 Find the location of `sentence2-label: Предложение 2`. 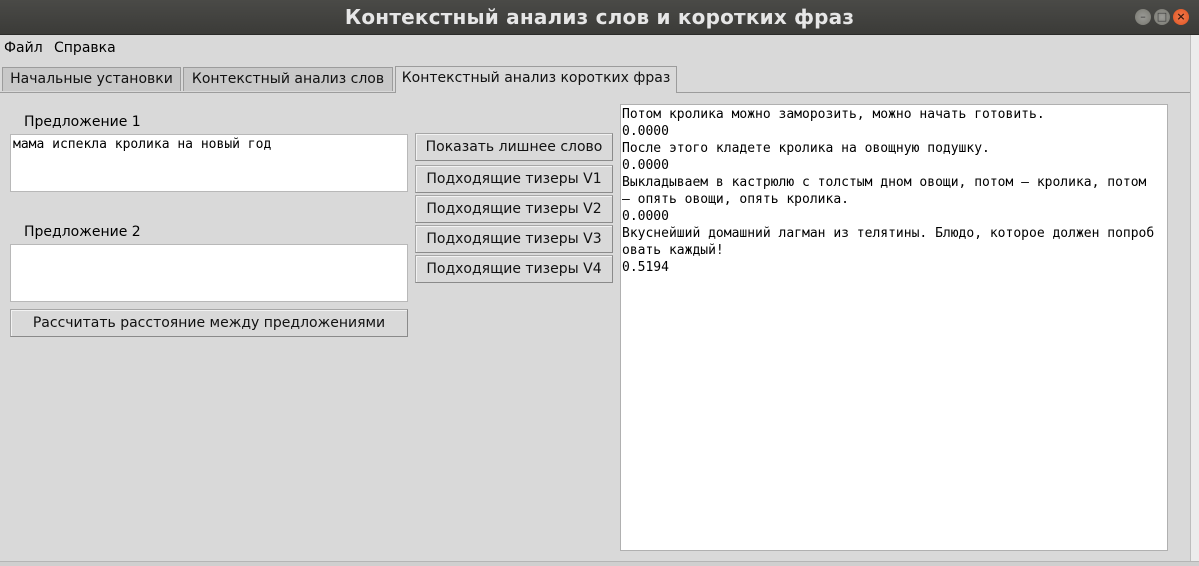

sentence2-label: Предложение 2 is located at coordinates (82, 232).